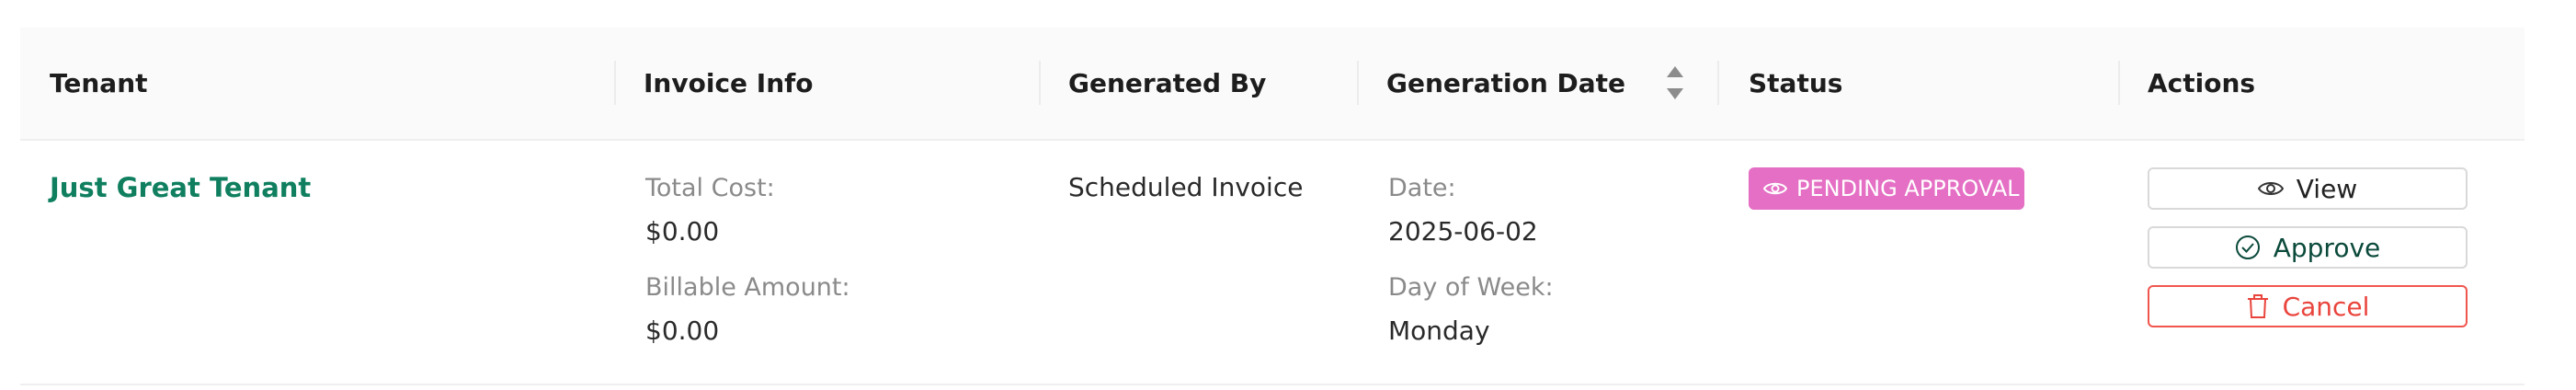  I want to click on view-button-label: View, so click(2327, 188).